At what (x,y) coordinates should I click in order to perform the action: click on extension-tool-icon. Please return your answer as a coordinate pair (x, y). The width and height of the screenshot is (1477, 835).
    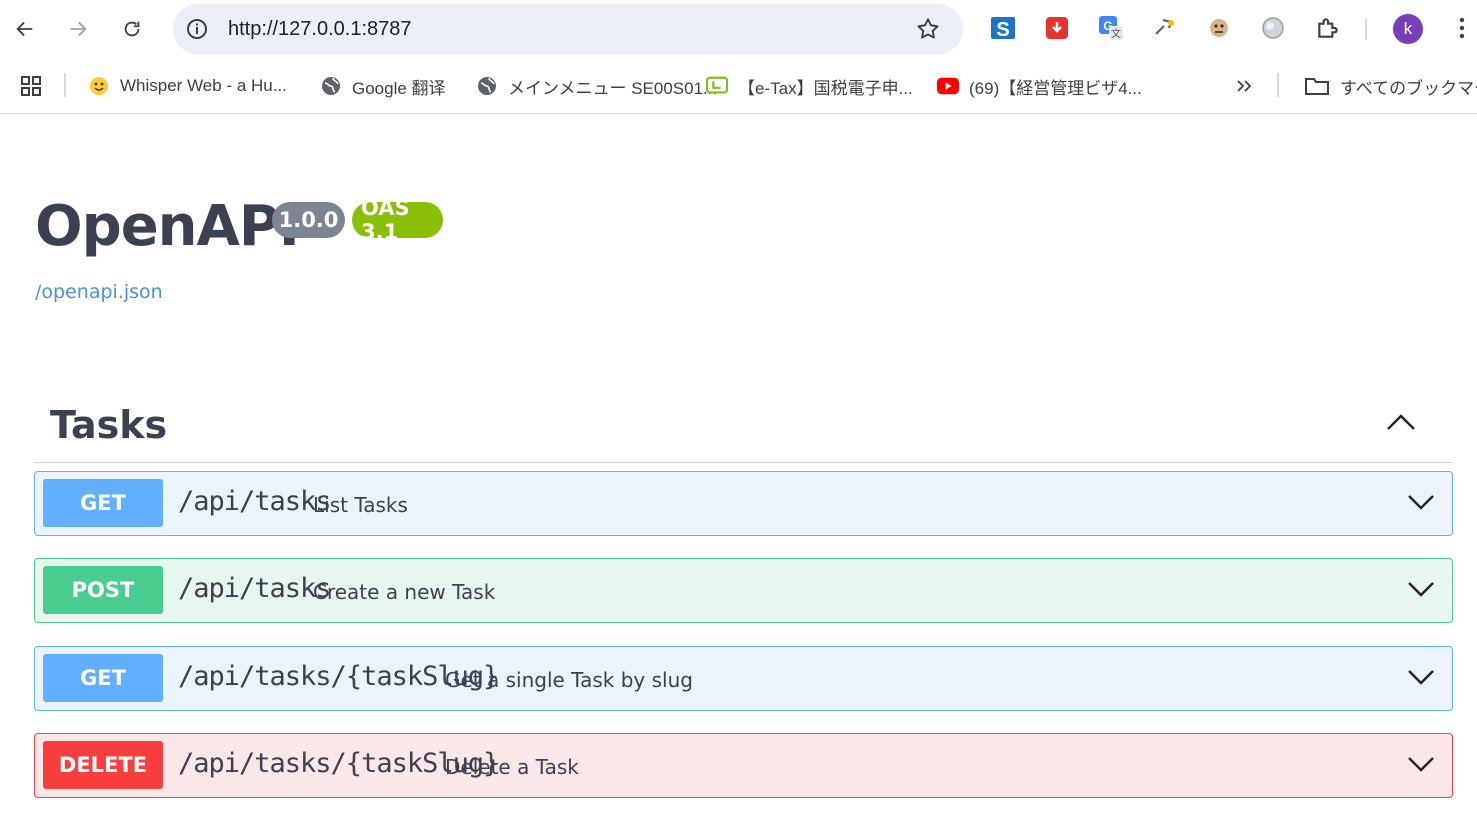
    Looking at the image, I should click on (1165, 28).